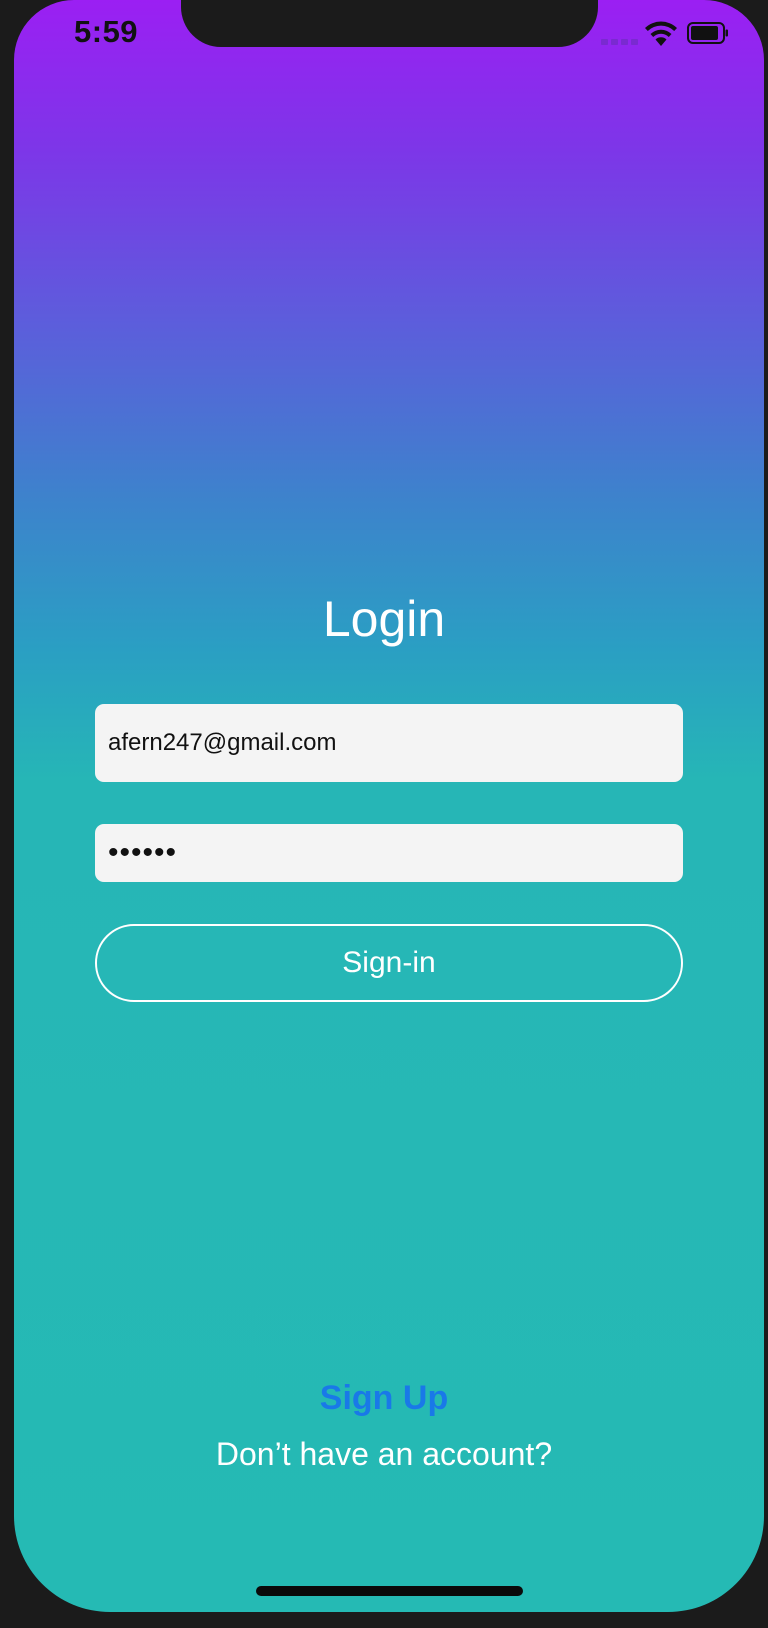 This screenshot has height=1628, width=768. What do you see at coordinates (106, 31) in the screenshot?
I see `status-time: 5:59` at bounding box center [106, 31].